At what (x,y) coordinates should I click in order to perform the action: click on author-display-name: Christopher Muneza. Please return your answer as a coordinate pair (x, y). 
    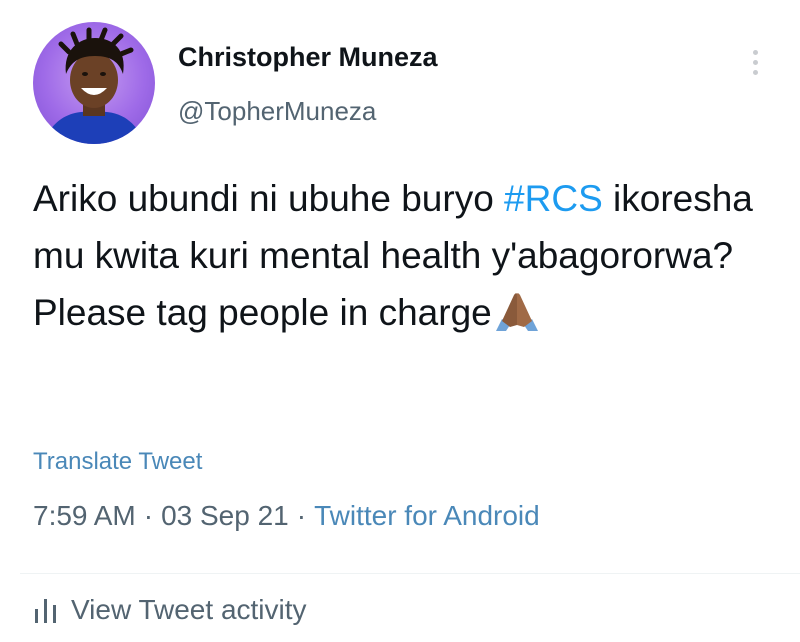
    Looking at the image, I should click on (308, 57).